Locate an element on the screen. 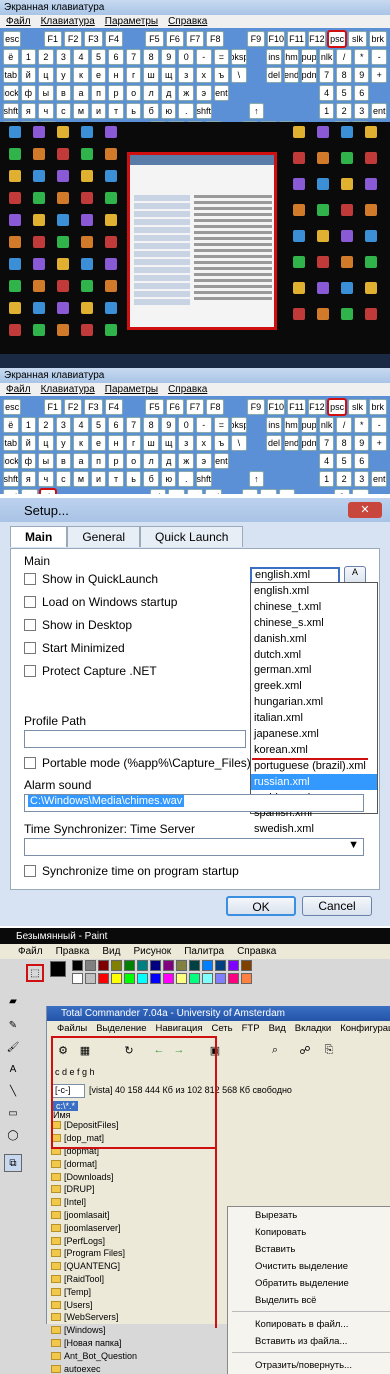 This screenshot has width=390, height=1374. key: . is located at coordinates (186, 111).